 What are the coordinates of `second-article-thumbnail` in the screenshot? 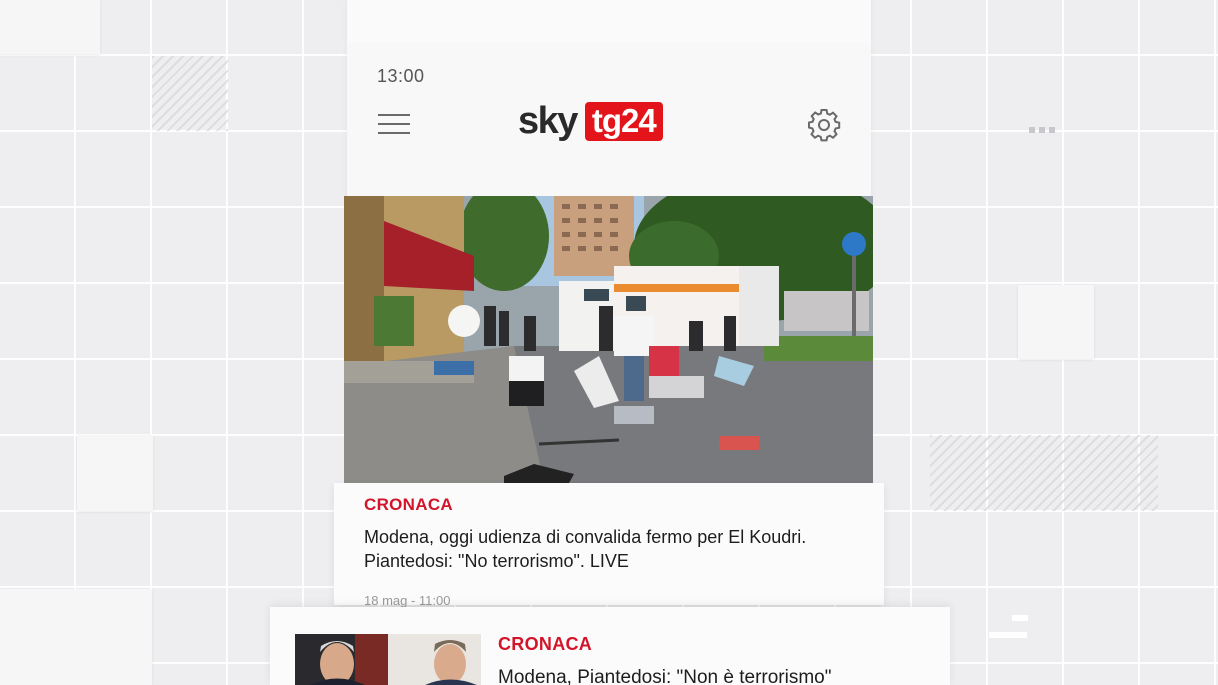 It's located at (388, 659).